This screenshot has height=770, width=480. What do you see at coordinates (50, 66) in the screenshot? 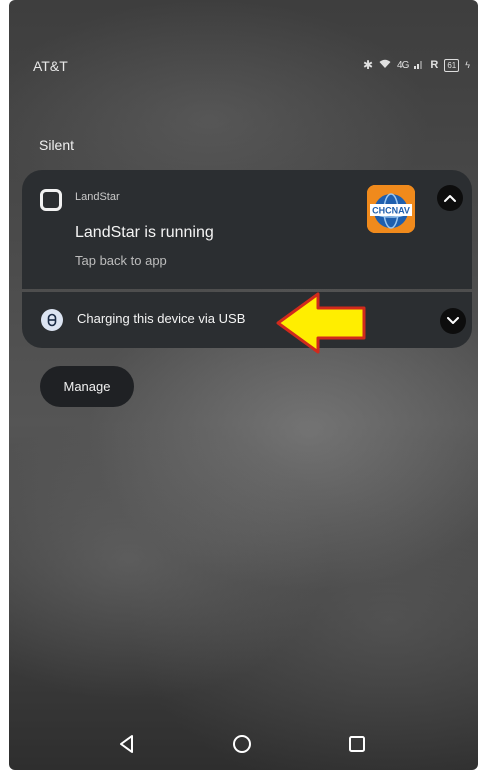
I see `carrier-label: AT&T` at bounding box center [50, 66].